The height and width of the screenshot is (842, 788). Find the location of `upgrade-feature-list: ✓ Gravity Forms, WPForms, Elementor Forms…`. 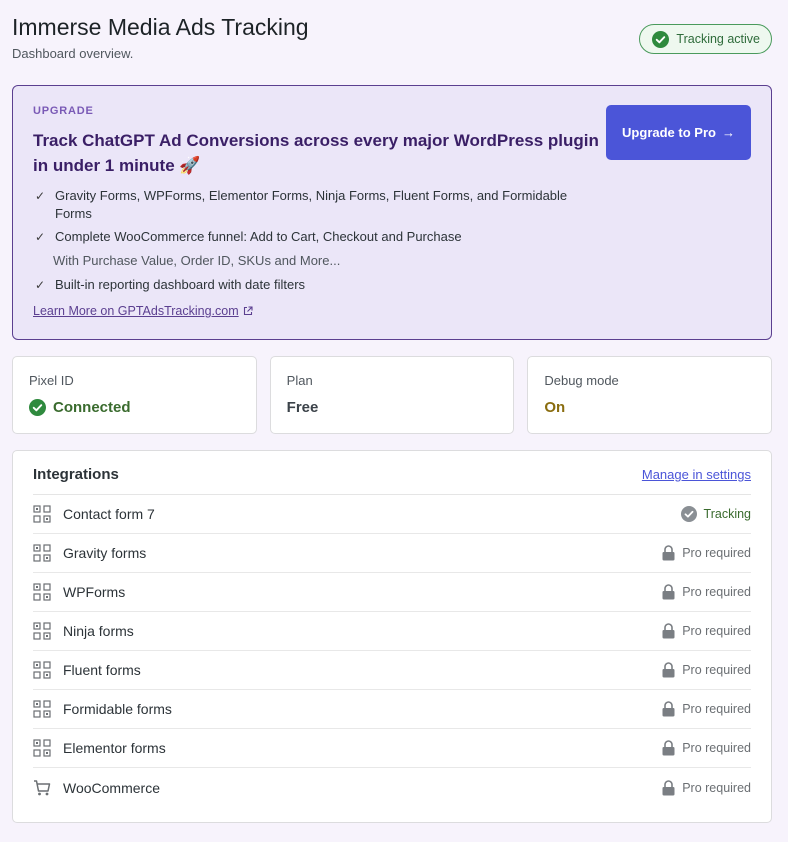

upgrade-feature-list: ✓ Gravity Forms, WPForms, Elementor Forms… is located at coordinates (315, 240).